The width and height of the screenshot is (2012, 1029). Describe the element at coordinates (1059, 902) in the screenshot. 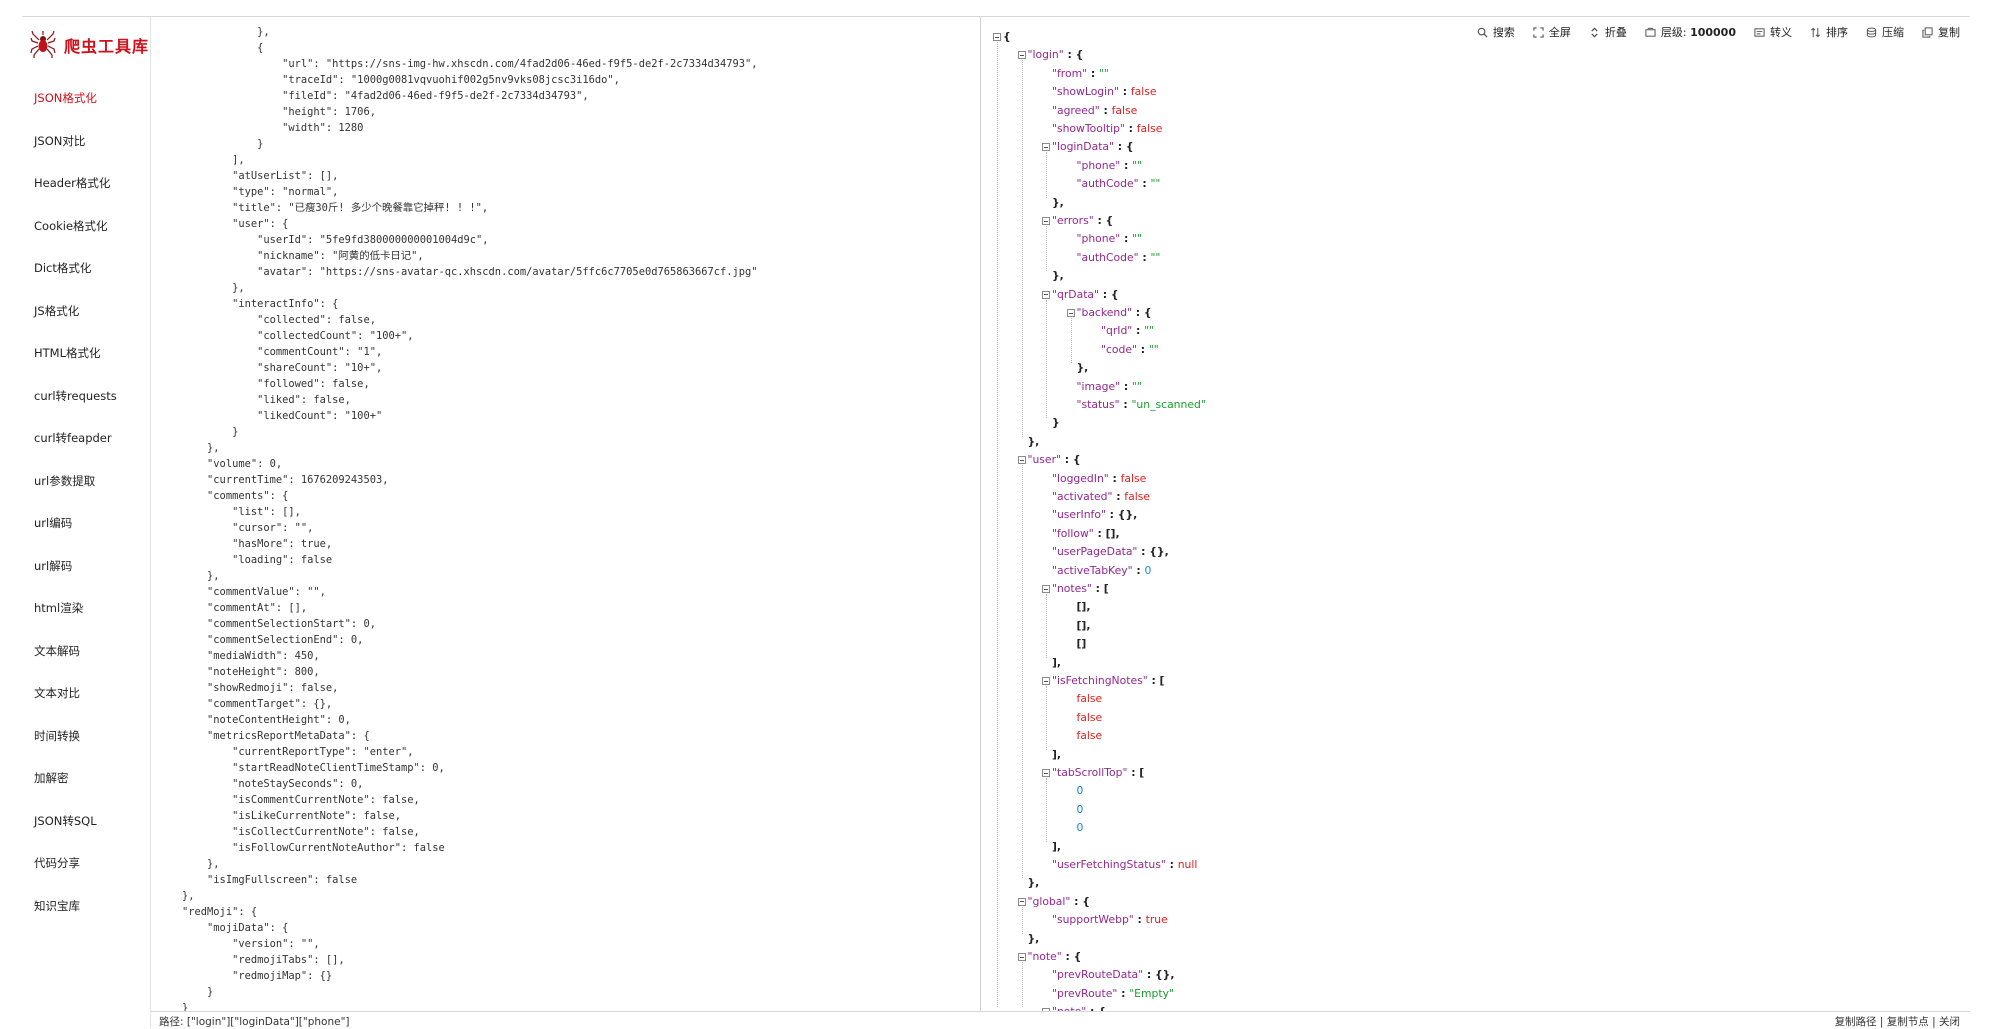

I see `tree-node-line: "global" : {` at that location.